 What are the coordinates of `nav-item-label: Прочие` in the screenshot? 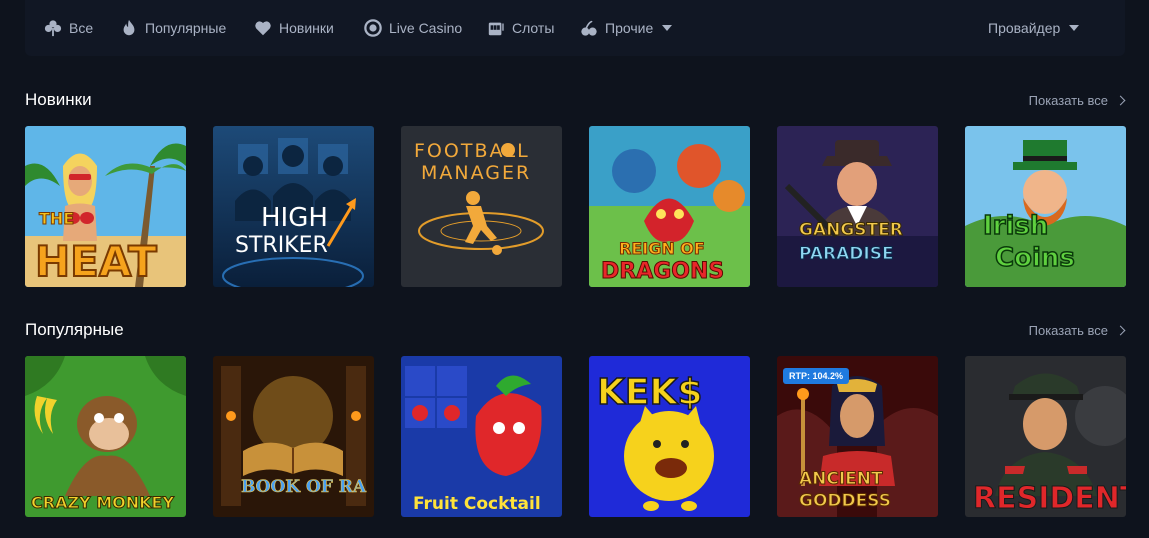 It's located at (629, 28).